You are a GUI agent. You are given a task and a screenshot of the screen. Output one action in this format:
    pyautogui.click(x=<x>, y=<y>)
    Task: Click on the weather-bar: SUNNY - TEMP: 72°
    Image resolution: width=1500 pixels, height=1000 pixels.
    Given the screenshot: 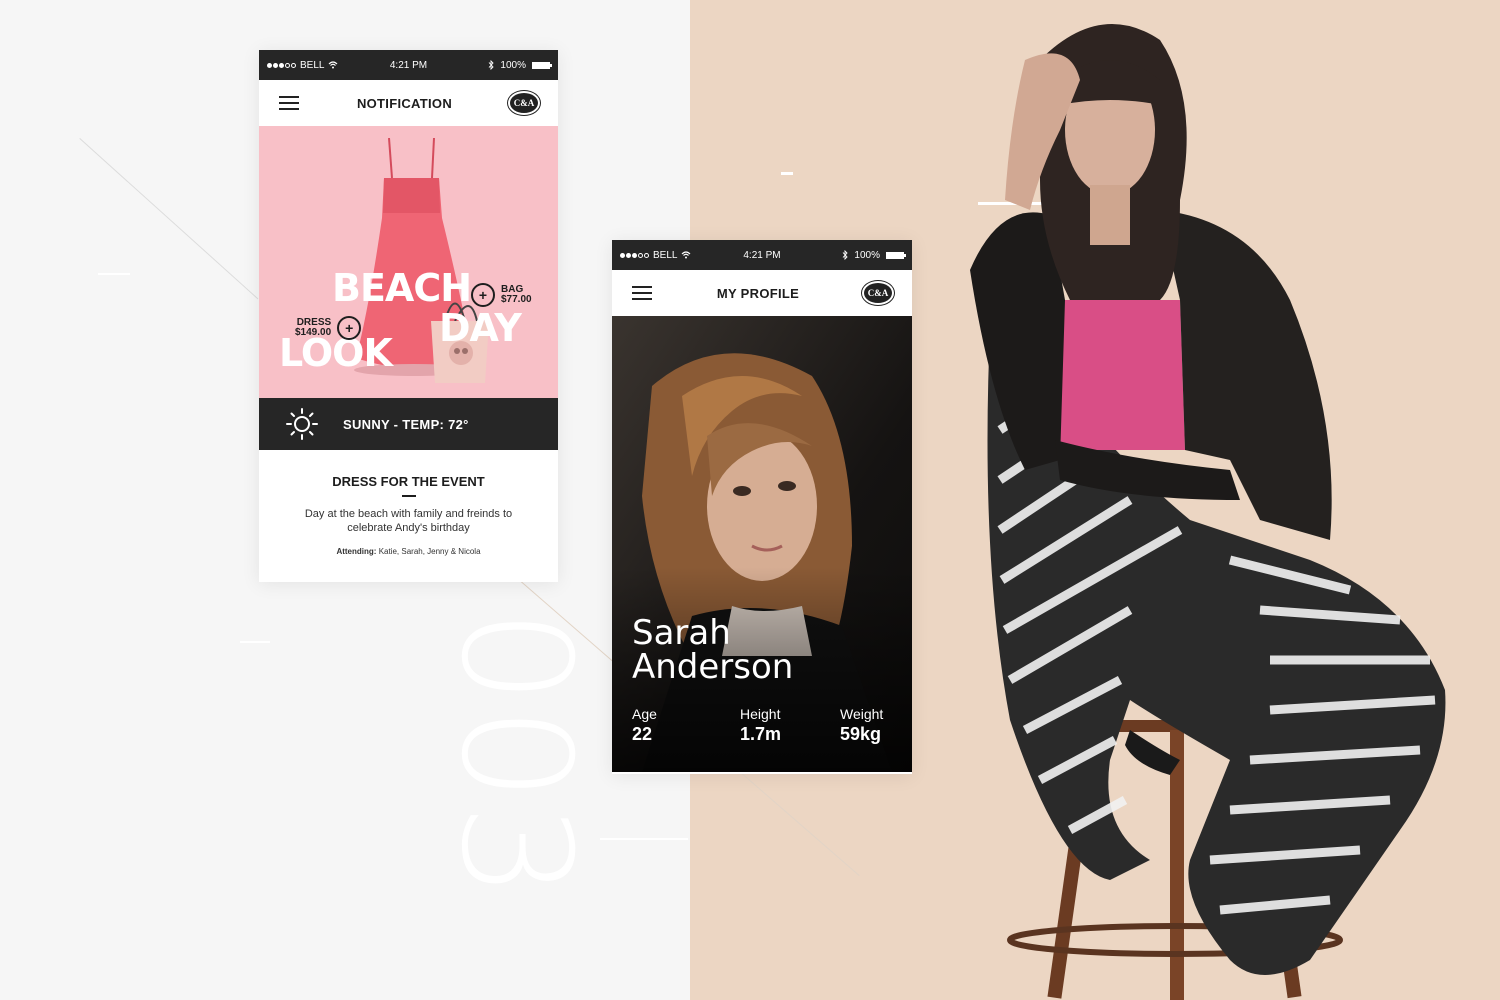 What is the action you would take?
    pyautogui.click(x=408, y=424)
    